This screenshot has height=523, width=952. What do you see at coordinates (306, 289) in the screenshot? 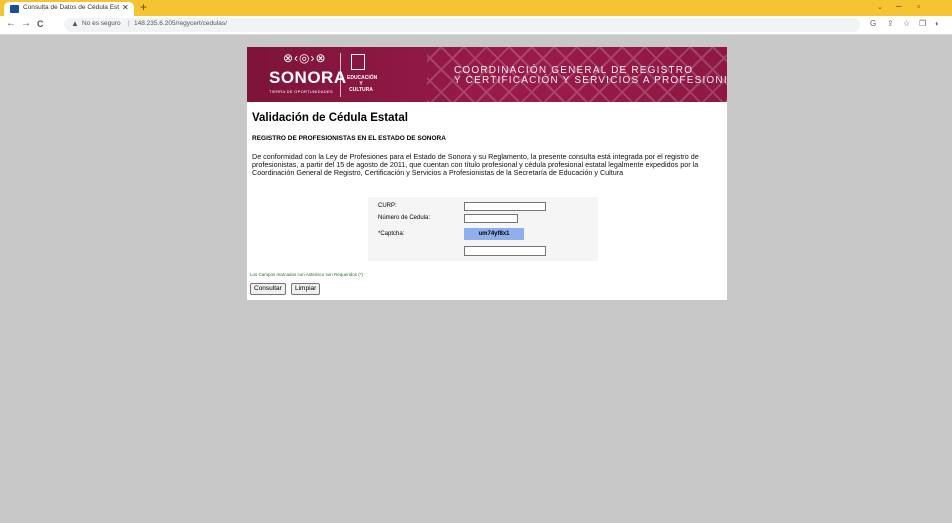
I see `limpiar-button: Limpiar` at bounding box center [306, 289].